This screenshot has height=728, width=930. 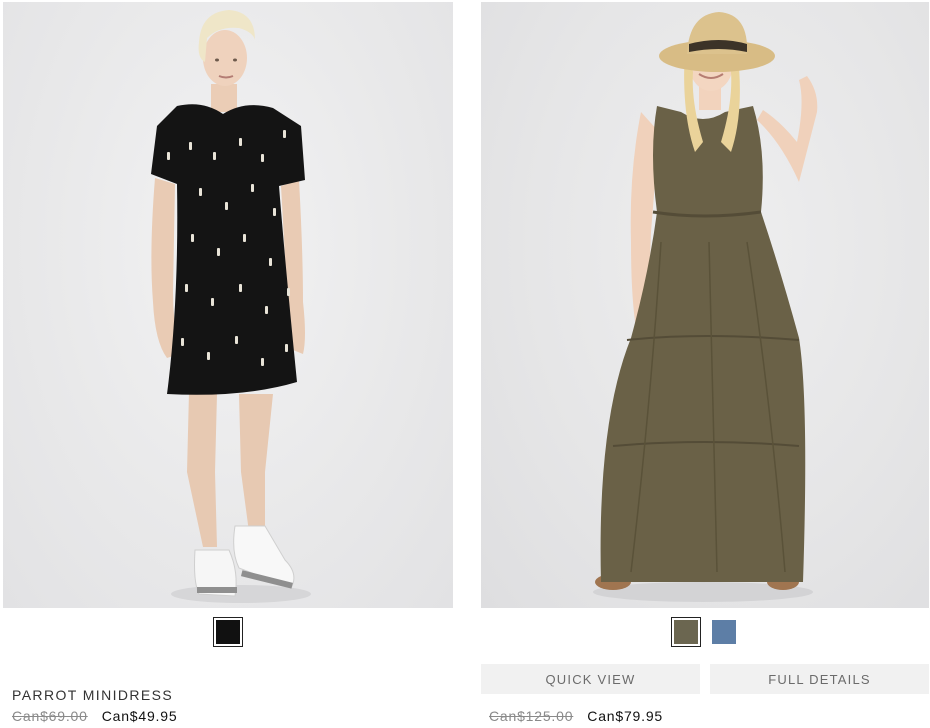 I want to click on product-actions: QUICK VIEW FULL DETAILS, so click(x=705, y=679).